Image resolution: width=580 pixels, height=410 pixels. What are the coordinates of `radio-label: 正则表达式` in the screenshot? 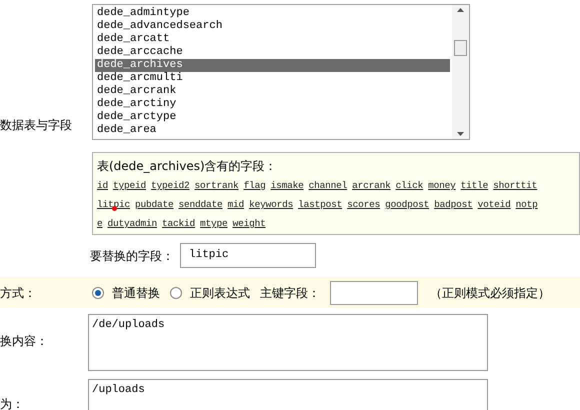 It's located at (220, 293).